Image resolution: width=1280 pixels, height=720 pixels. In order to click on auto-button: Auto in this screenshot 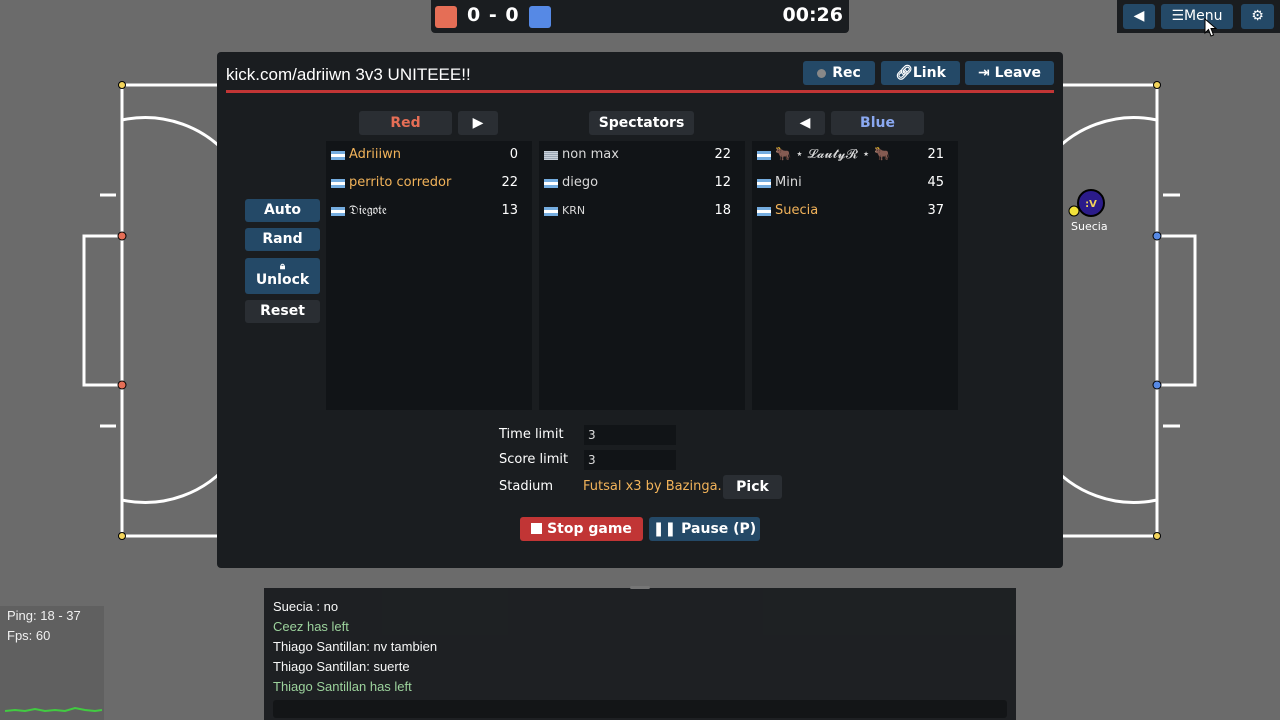, I will do `click(282, 210)`.